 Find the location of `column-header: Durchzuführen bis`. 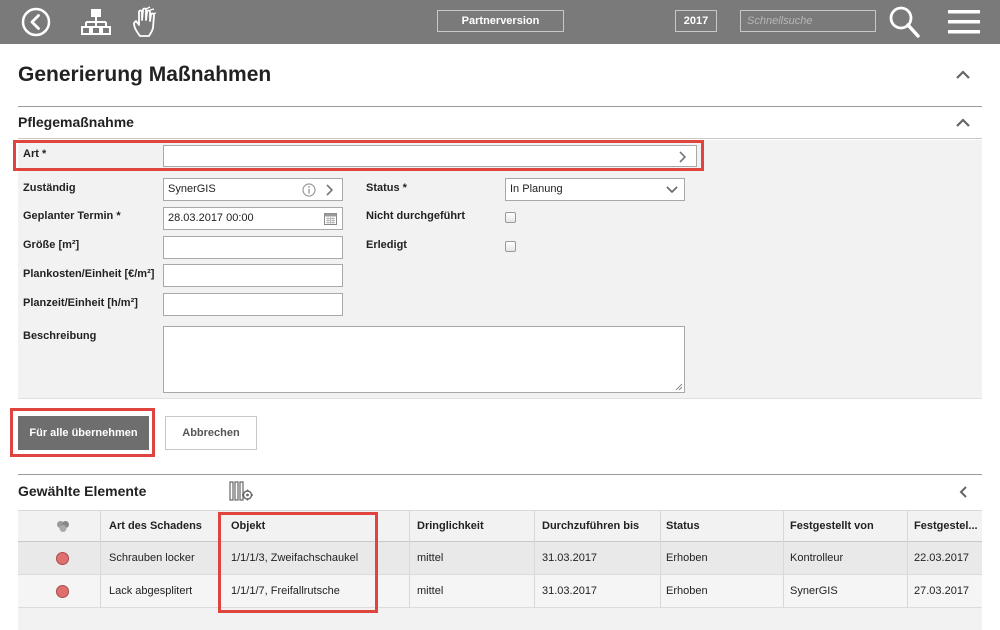

column-header: Durchzuführen bis is located at coordinates (590, 526).